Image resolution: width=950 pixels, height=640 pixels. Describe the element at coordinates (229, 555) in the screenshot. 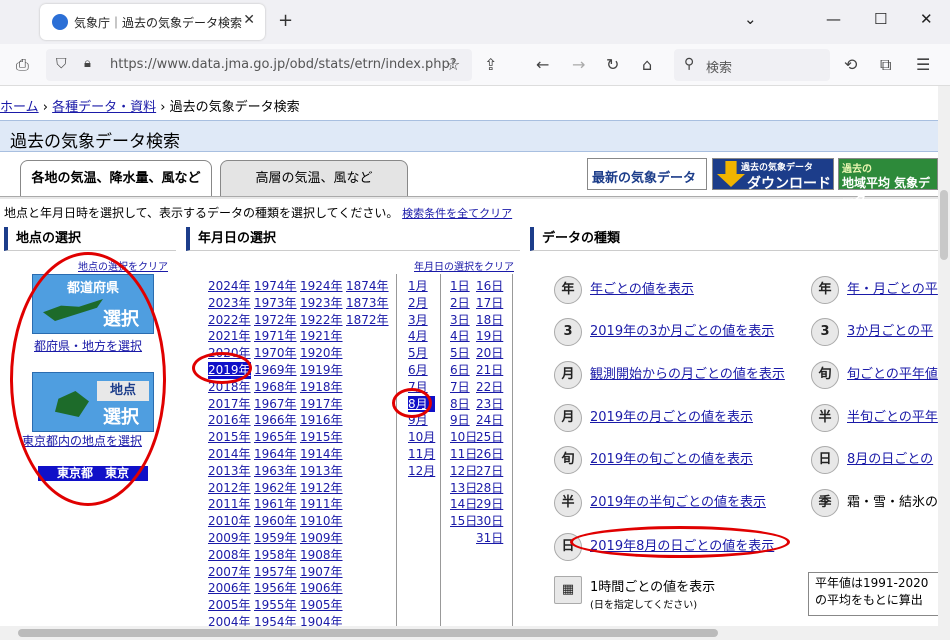

I see `year-link: 2008年` at that location.